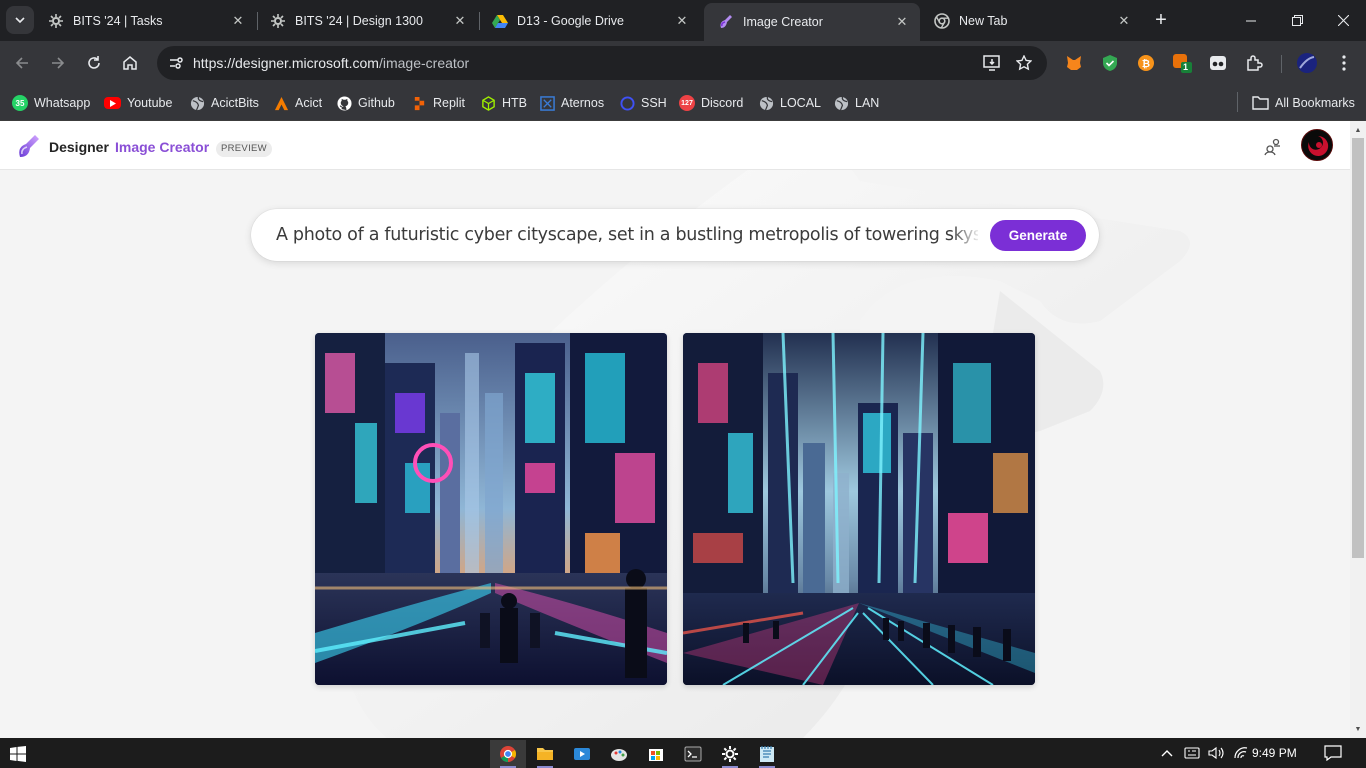  What do you see at coordinates (789, 103) in the screenshot?
I see `bookmark-local: LOCAL` at bounding box center [789, 103].